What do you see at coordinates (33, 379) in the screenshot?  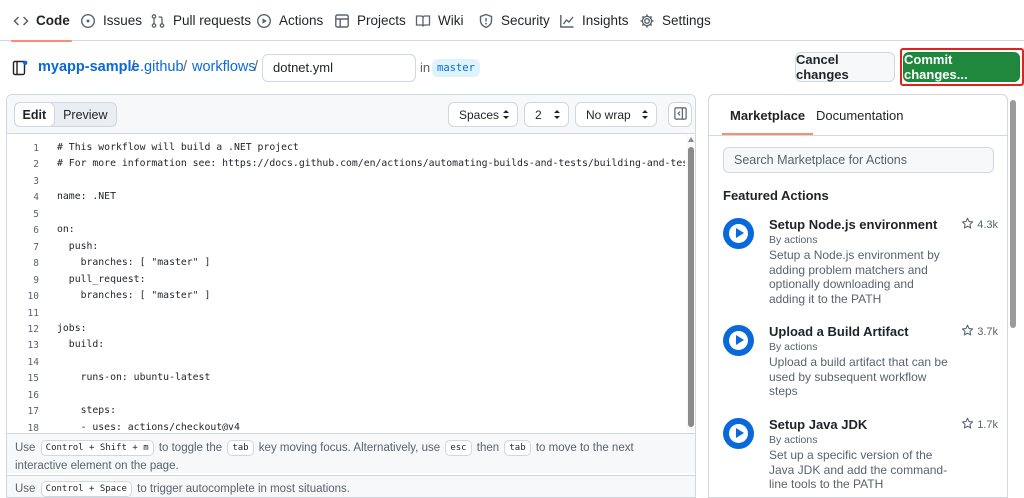 I see `line-number: 15` at bounding box center [33, 379].